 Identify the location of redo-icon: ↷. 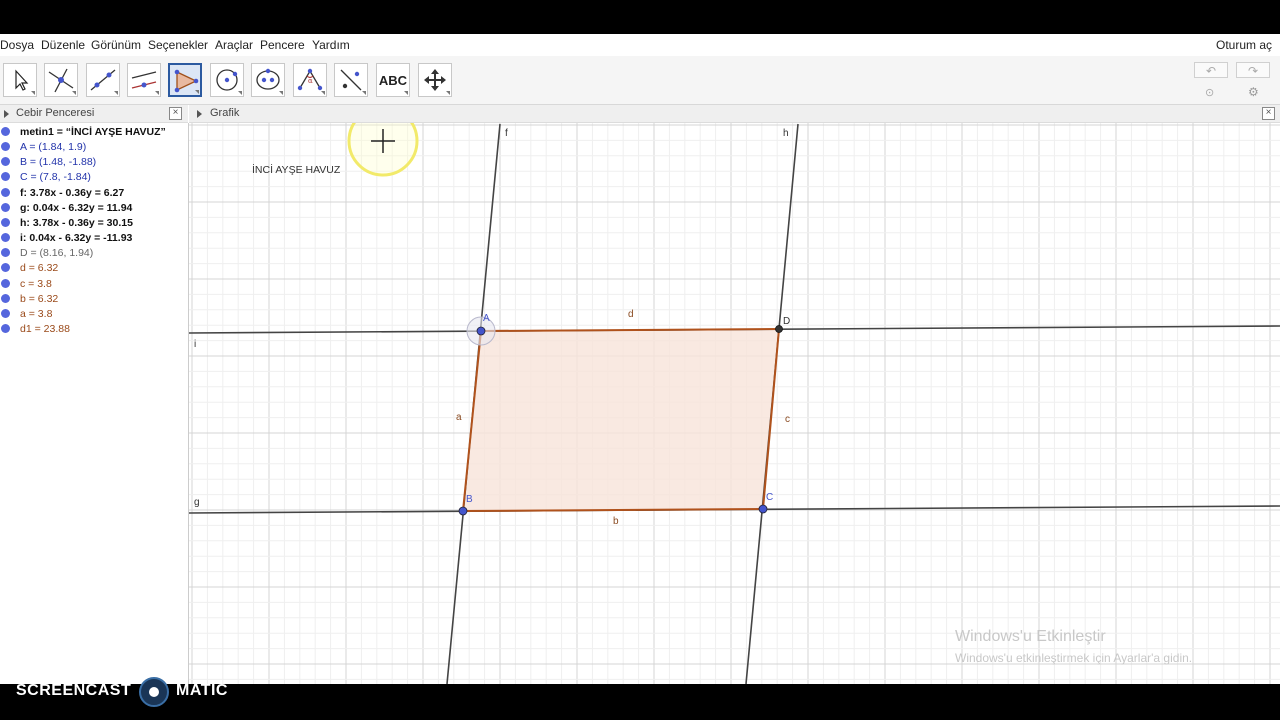
(1253, 71).